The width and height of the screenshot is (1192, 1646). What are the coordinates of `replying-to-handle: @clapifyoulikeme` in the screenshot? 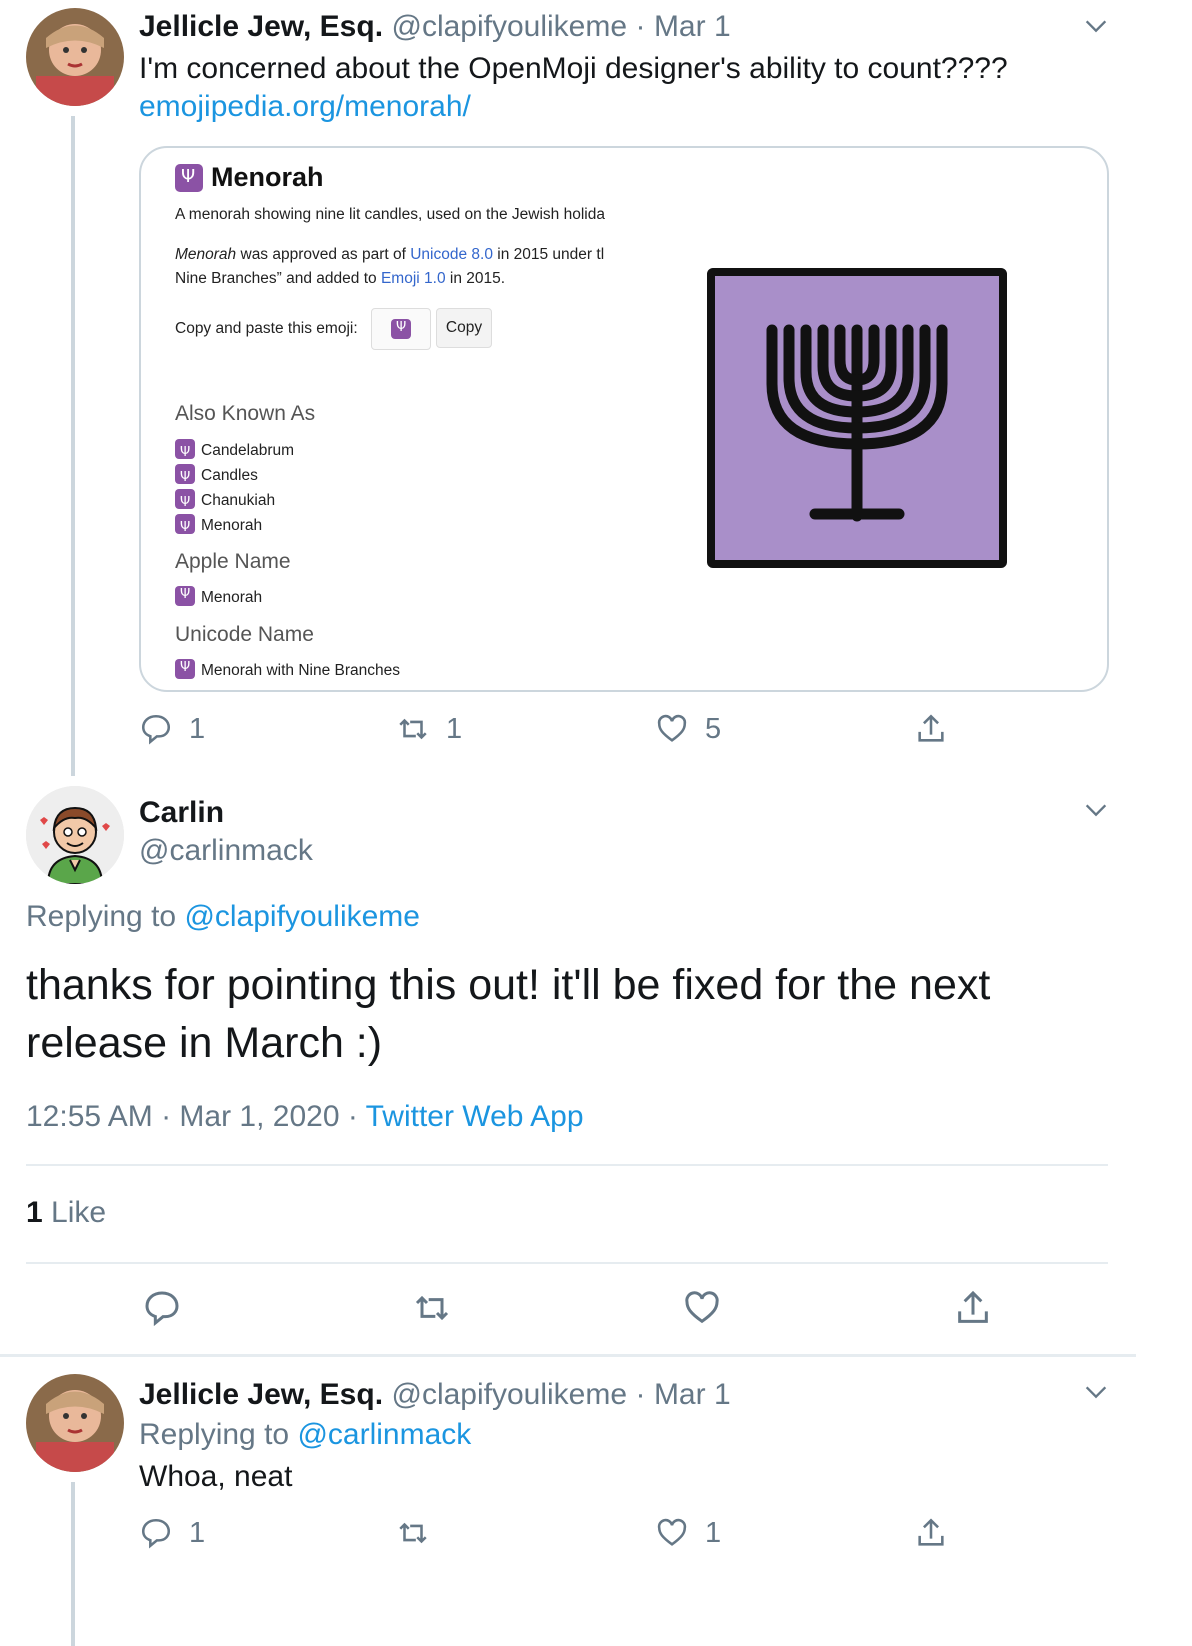 It's located at (302, 916).